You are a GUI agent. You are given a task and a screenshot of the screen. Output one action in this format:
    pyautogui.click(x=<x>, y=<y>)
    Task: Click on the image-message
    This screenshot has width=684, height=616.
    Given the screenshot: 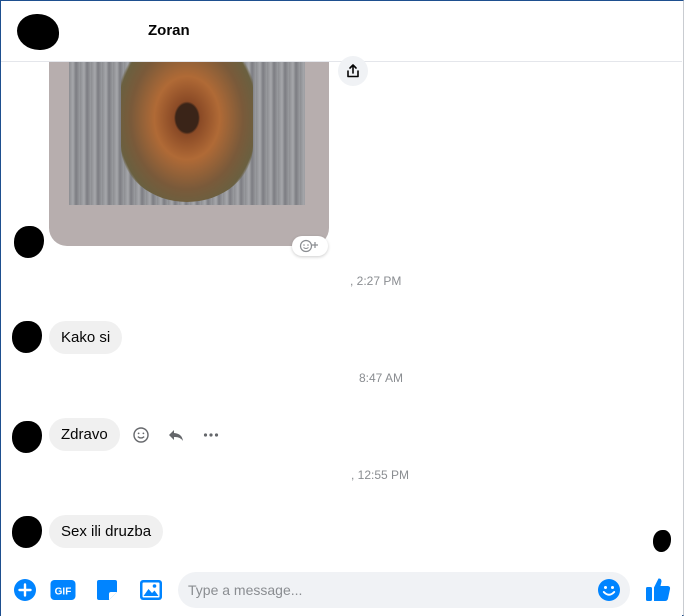 What is the action you would take?
    pyautogui.click(x=189, y=154)
    